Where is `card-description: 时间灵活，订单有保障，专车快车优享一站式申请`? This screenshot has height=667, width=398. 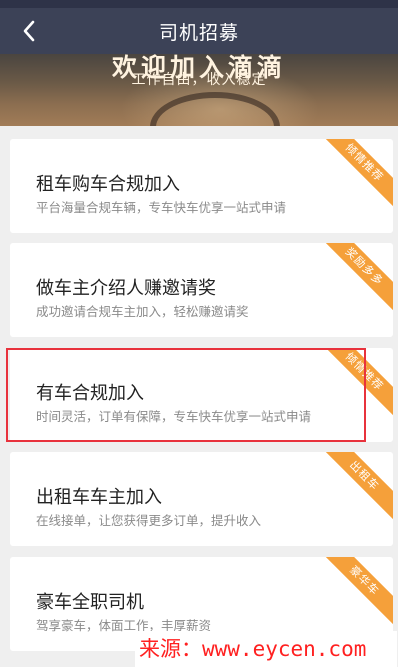 card-description: 时间灵活，订单有保障，专车快车优享一站式申请 is located at coordinates (174, 416).